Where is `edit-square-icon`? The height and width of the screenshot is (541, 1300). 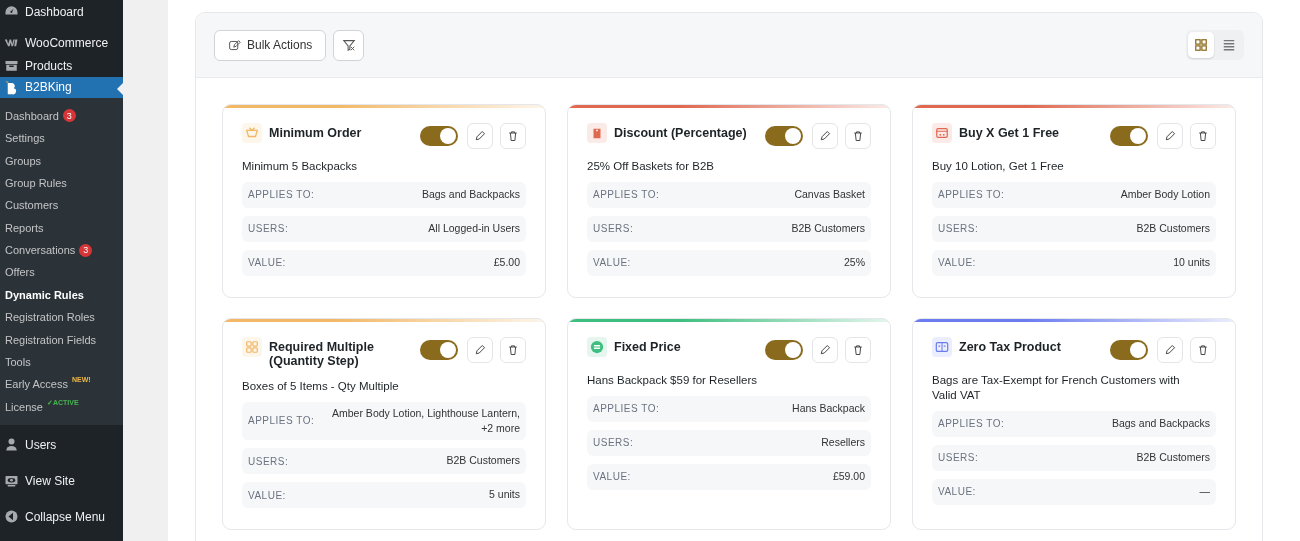 edit-square-icon is located at coordinates (234, 45).